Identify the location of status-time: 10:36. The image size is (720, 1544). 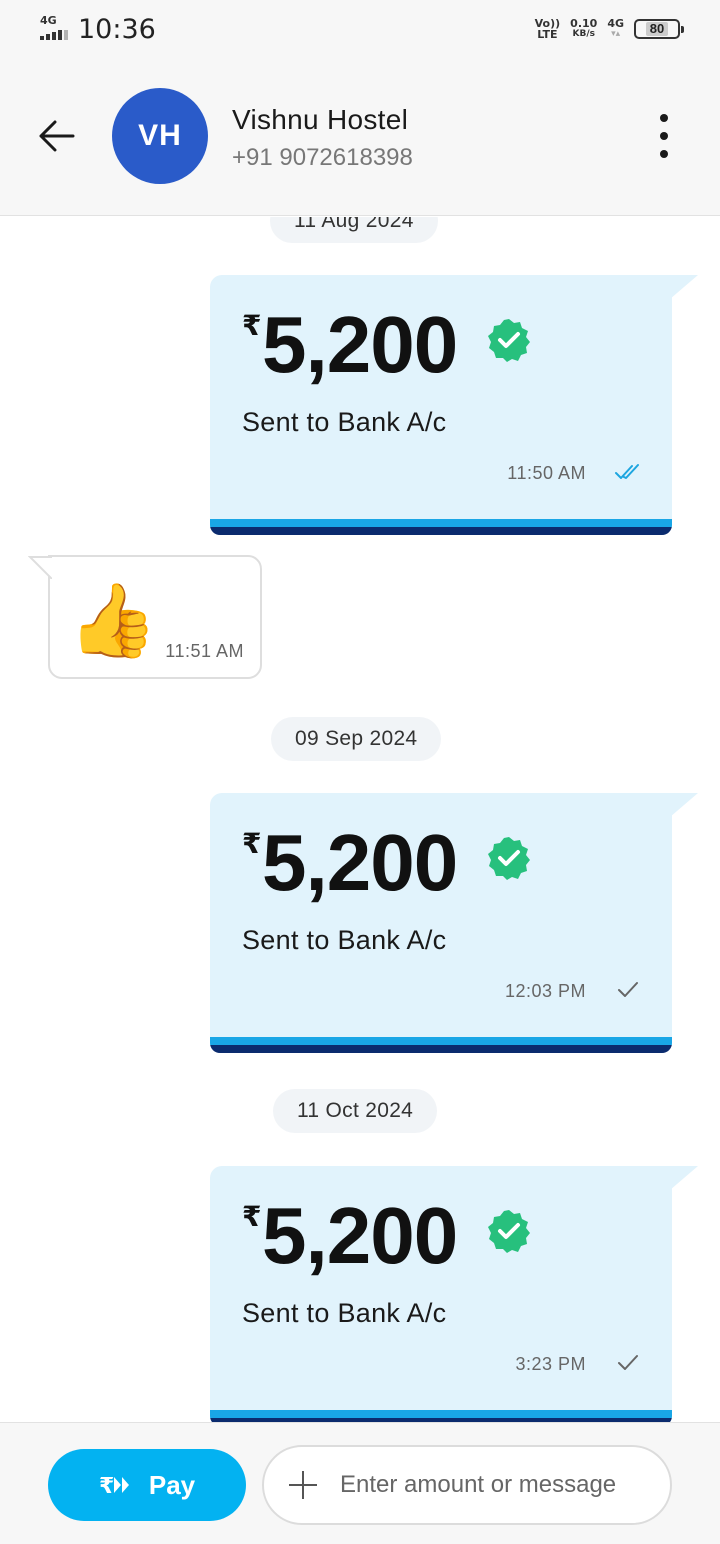
(117, 29).